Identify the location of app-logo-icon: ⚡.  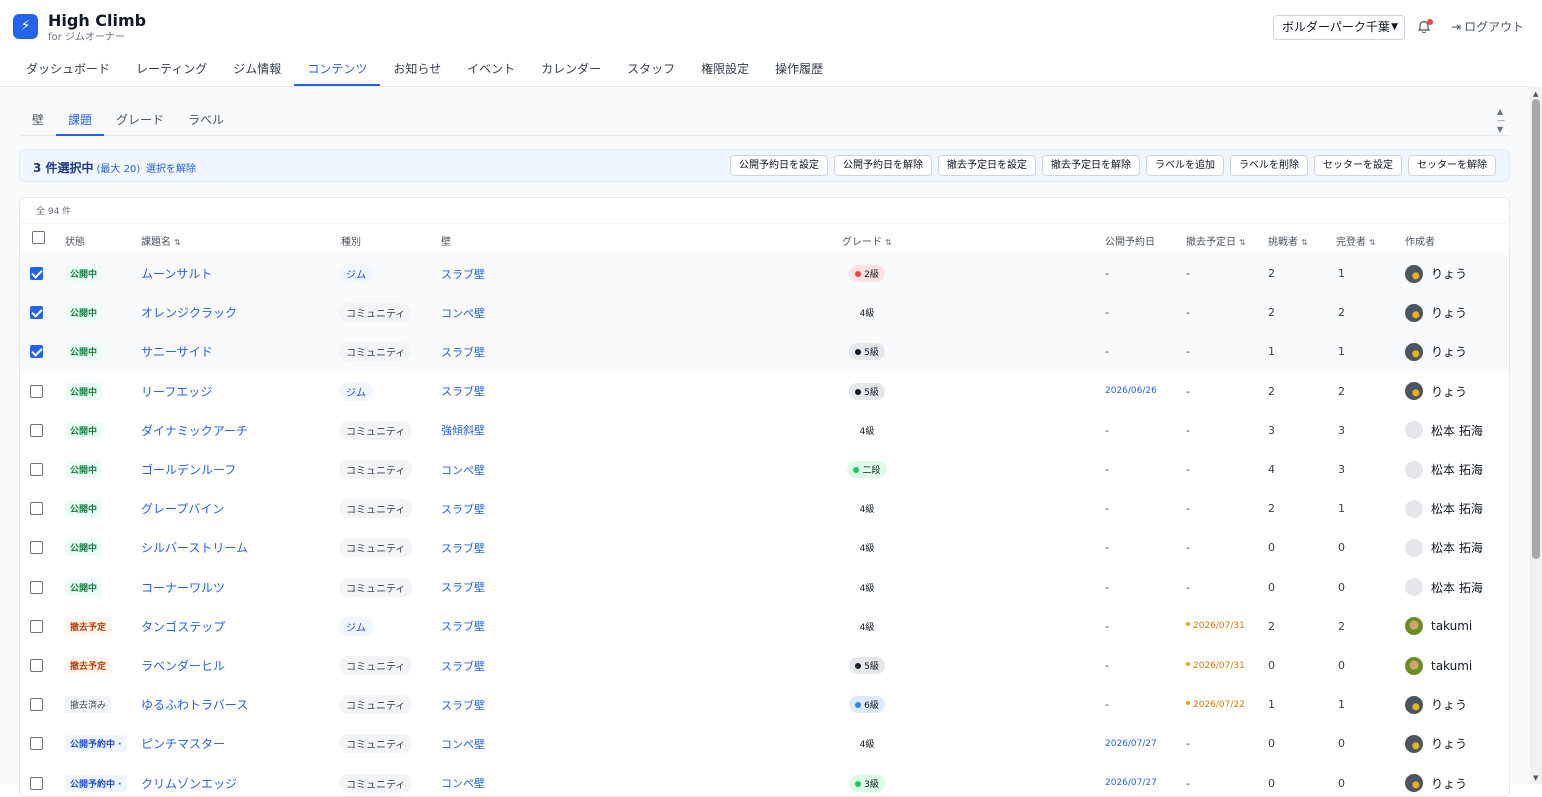
(25, 26).